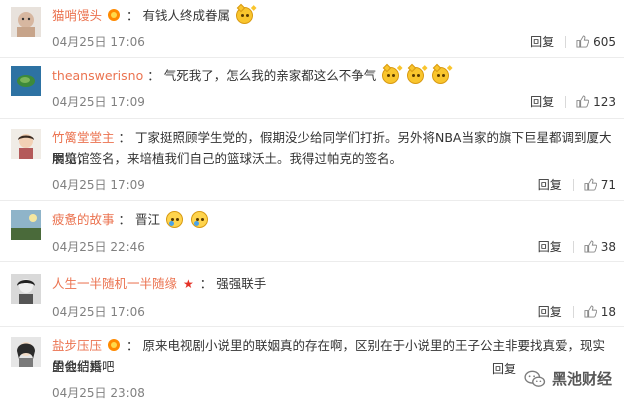  I want to click on wechat-icon, so click(535, 378).